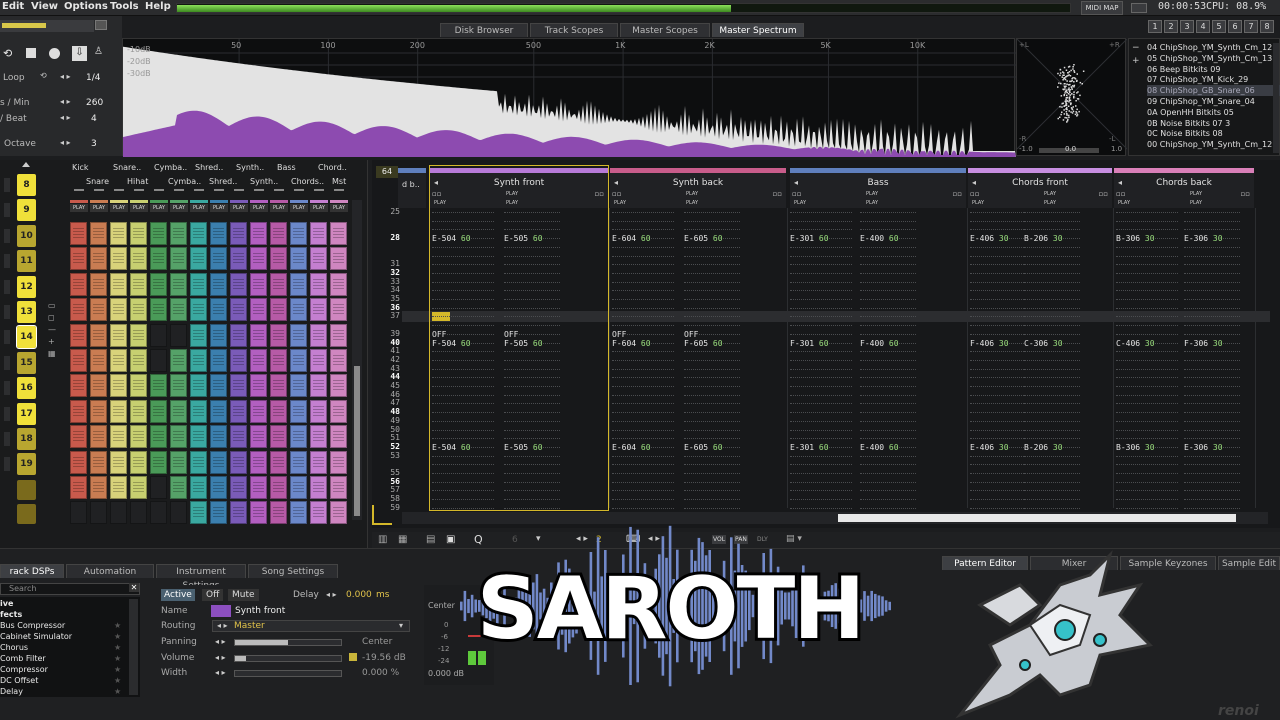 The height and width of the screenshot is (720, 1280). I want to click on delay-value: 0.000, so click(359, 595).